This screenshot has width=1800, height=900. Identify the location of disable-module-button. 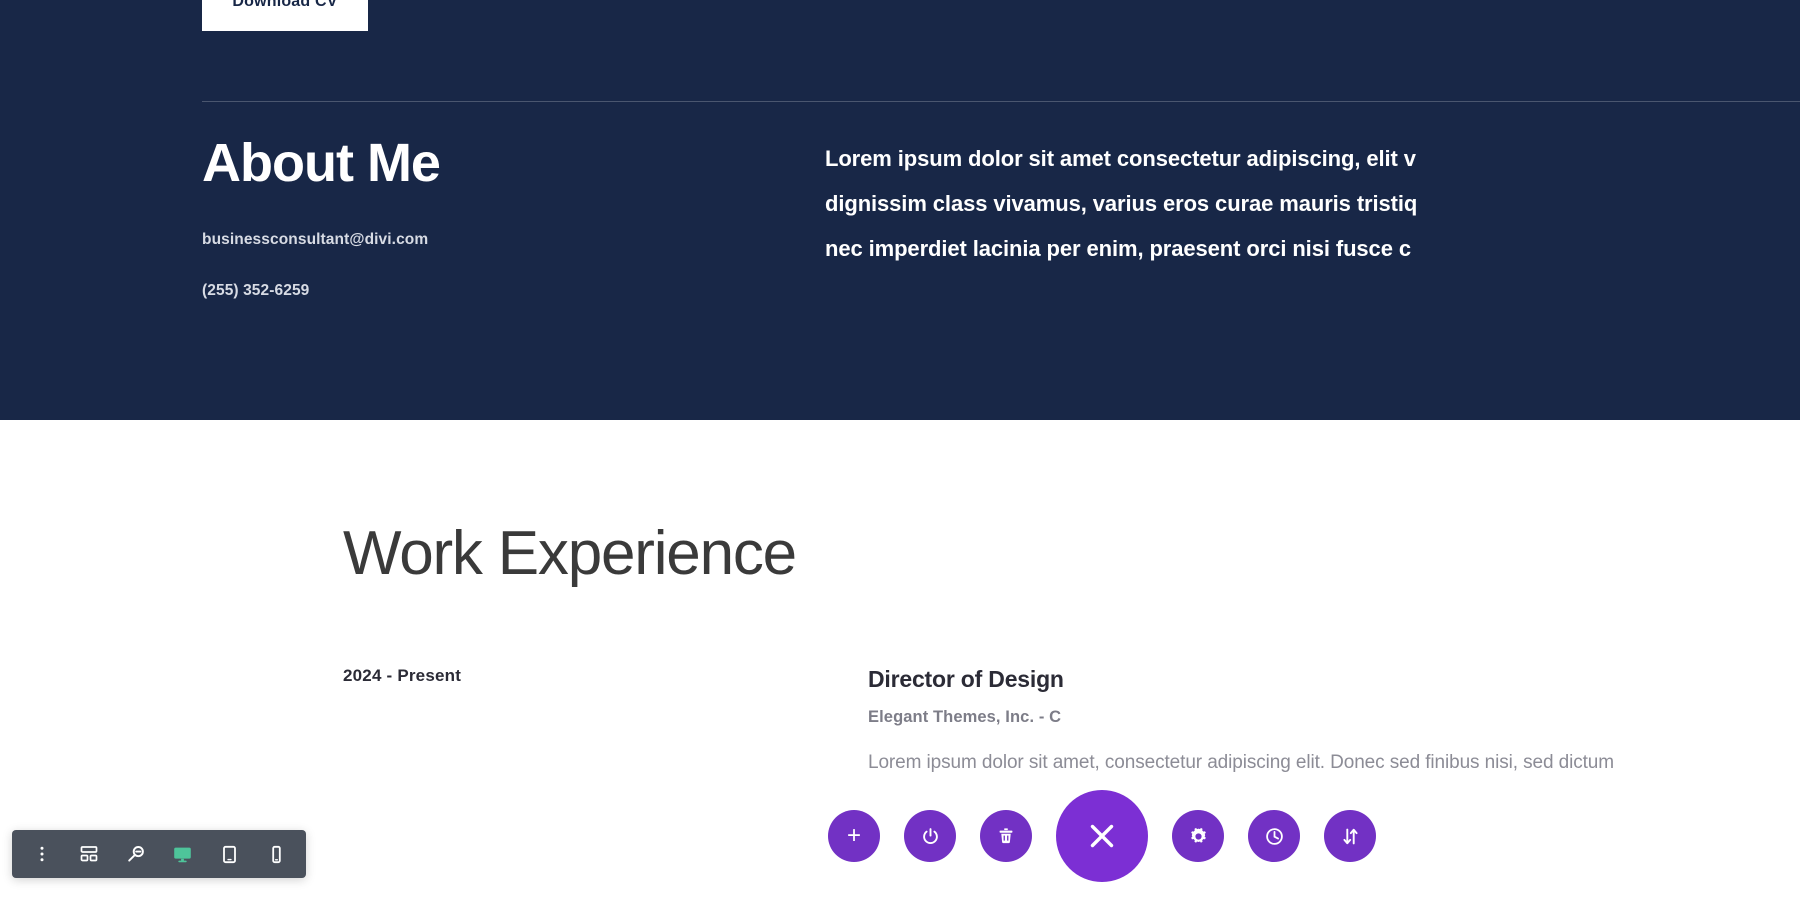
(930, 836).